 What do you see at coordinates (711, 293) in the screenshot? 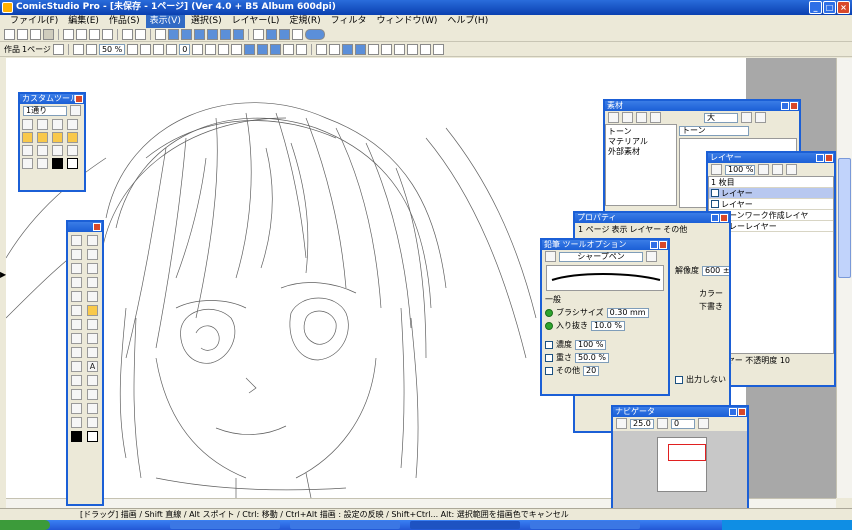
I see `color-option: カラー` at bounding box center [711, 293].